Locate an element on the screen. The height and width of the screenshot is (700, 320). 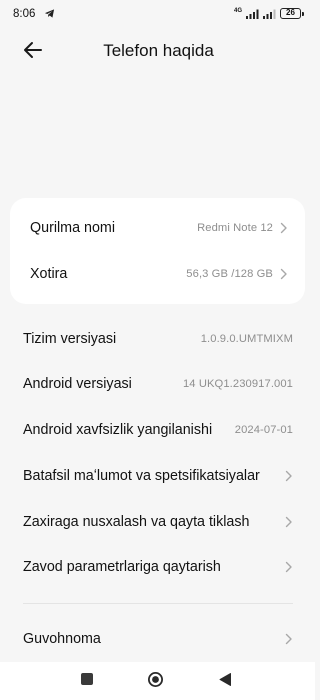
device-name-row: Qurilma nomi Redmi Note 12 is located at coordinates (157, 228).